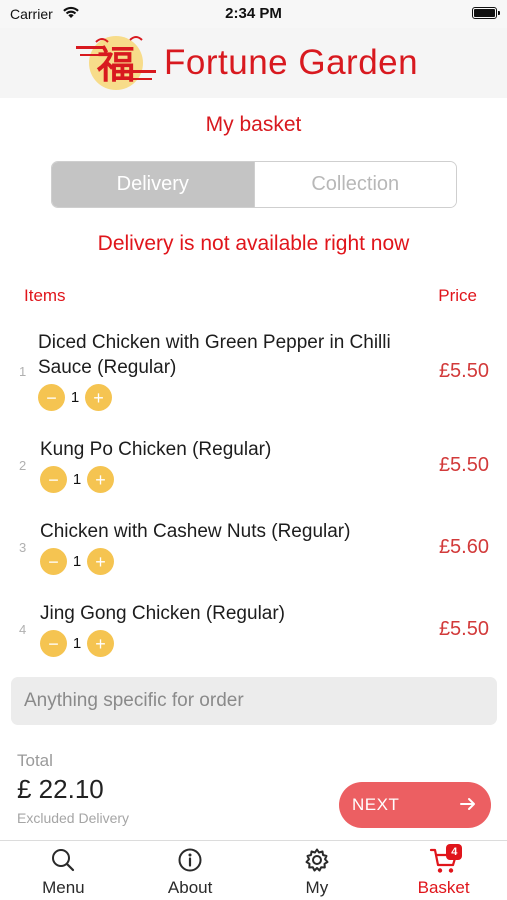 Image resolution: width=507 pixels, height=900 pixels. Describe the element at coordinates (23, 547) in the screenshot. I see `item-index: 3` at that location.